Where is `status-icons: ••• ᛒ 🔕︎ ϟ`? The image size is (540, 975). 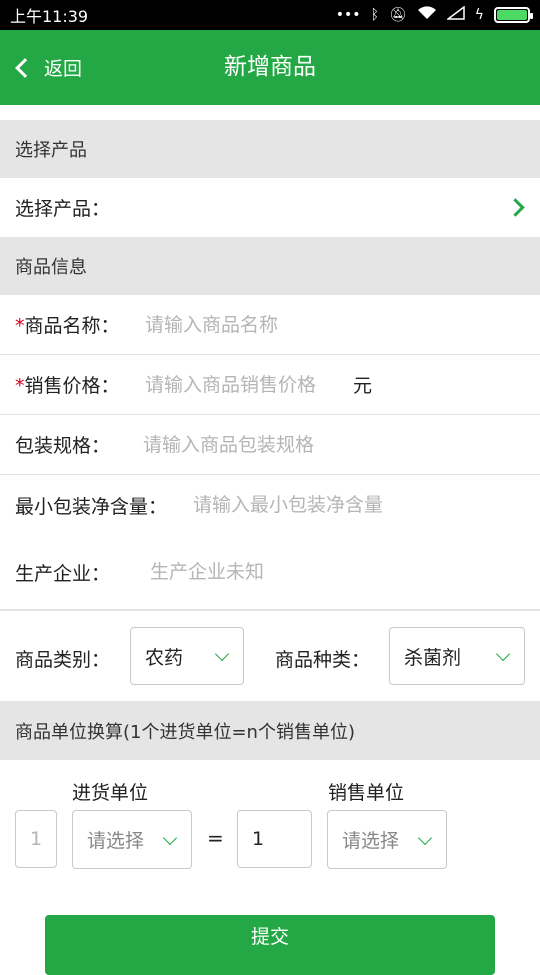
status-icons: ••• ᛒ 🔕︎ ϟ is located at coordinates (434, 14).